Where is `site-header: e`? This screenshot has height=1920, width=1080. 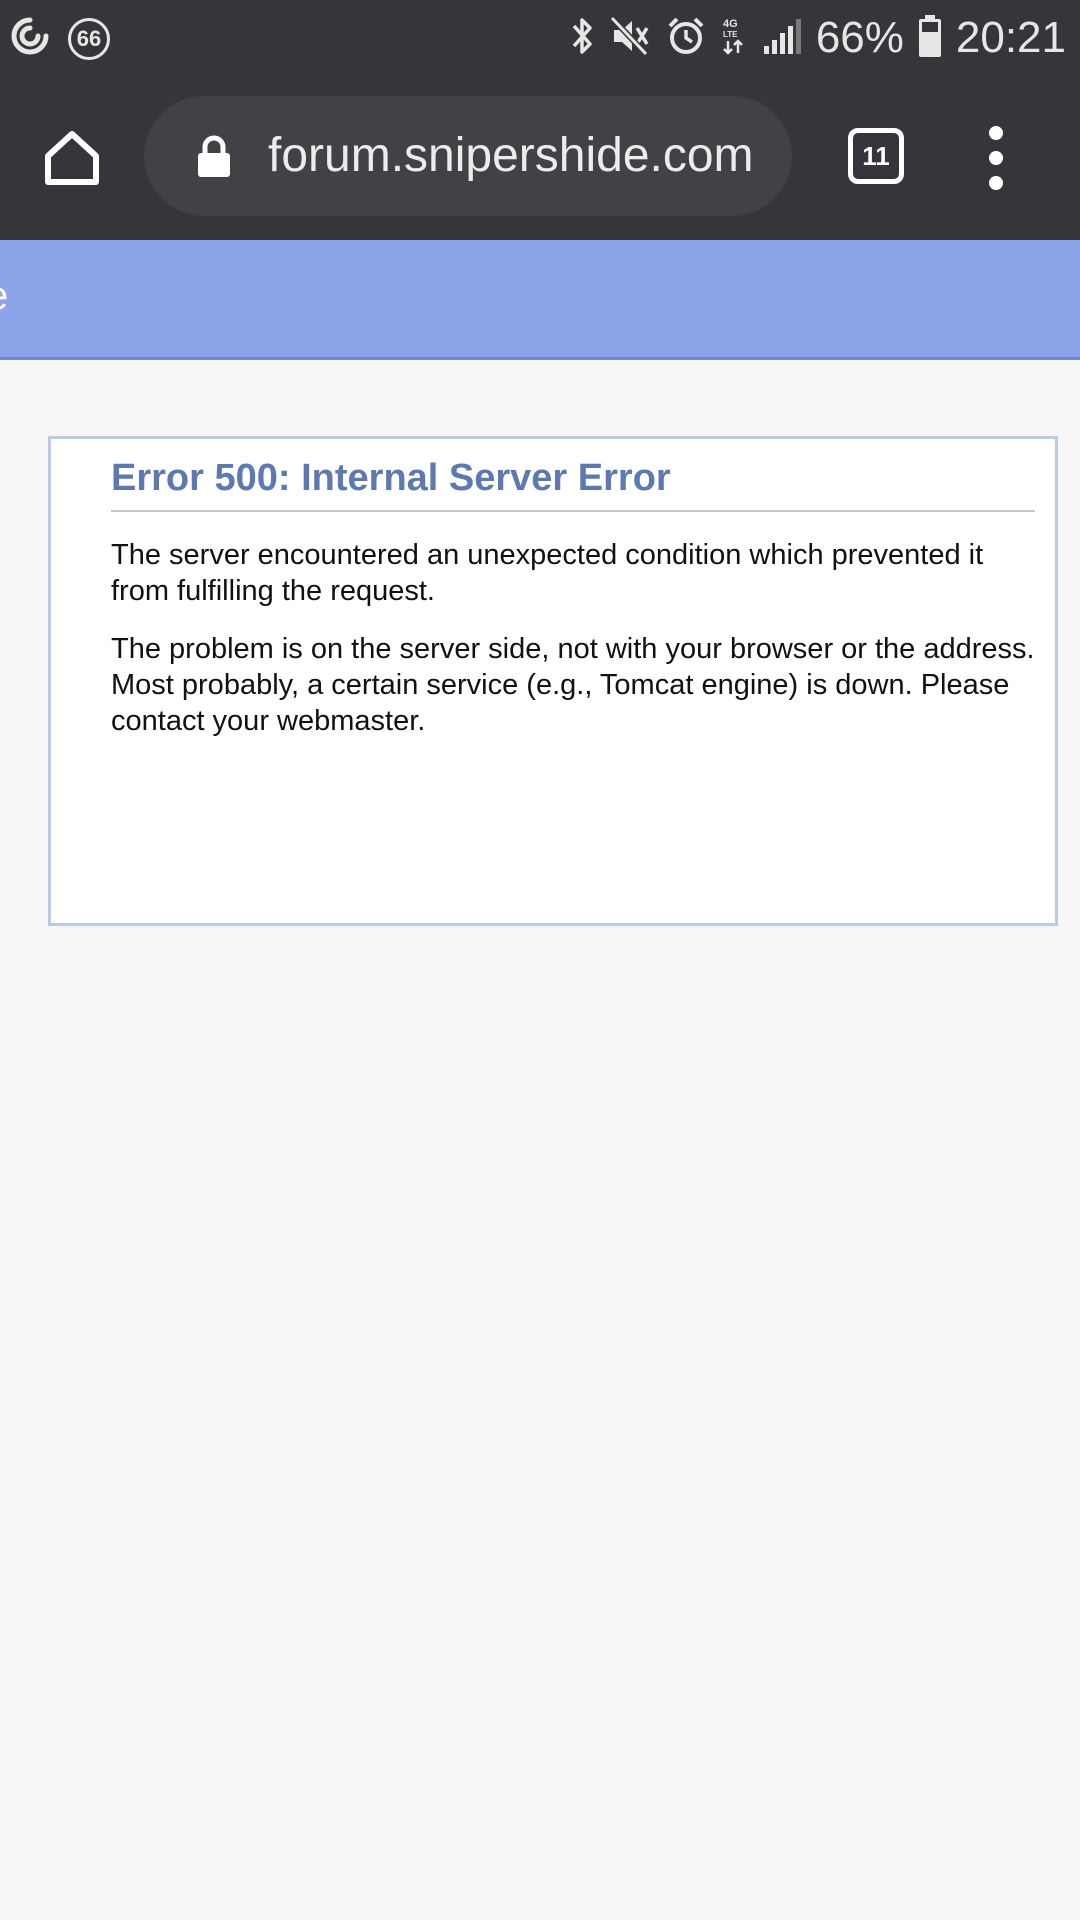
site-header: e is located at coordinates (540, 300).